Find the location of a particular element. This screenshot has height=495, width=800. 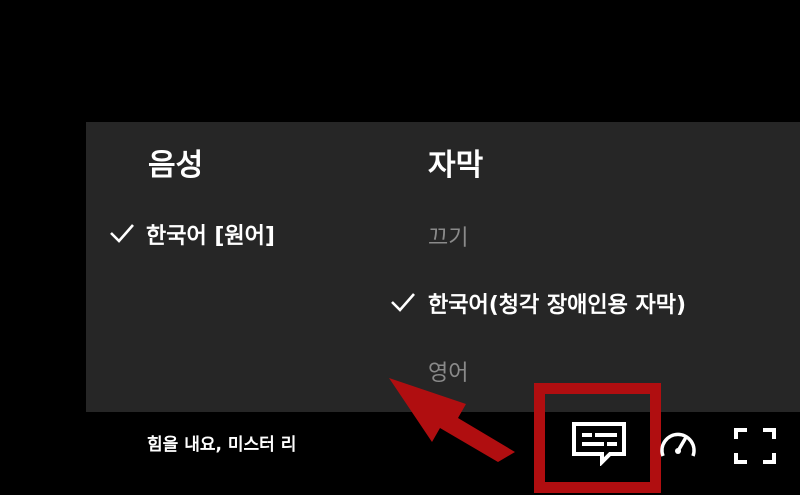

annotation-arrow is located at coordinates (452, 420).